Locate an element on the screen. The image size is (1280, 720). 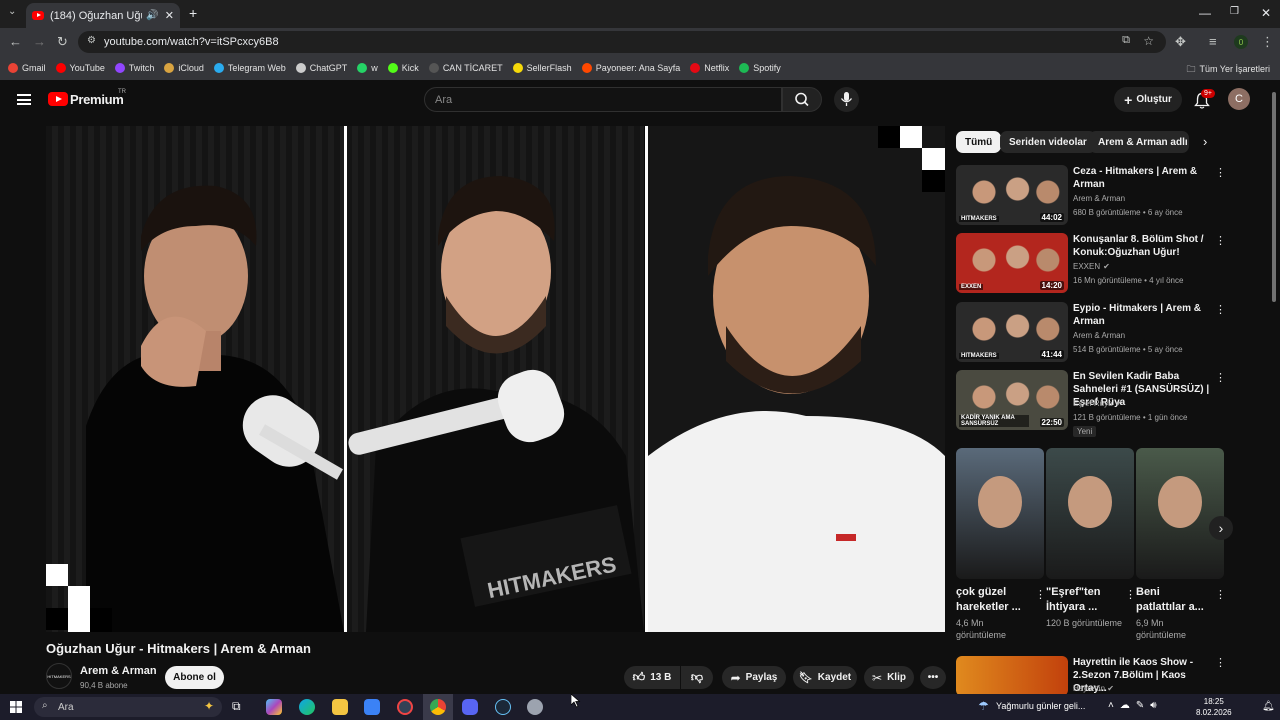
account-avatar: C is located at coordinates (1239, 99).